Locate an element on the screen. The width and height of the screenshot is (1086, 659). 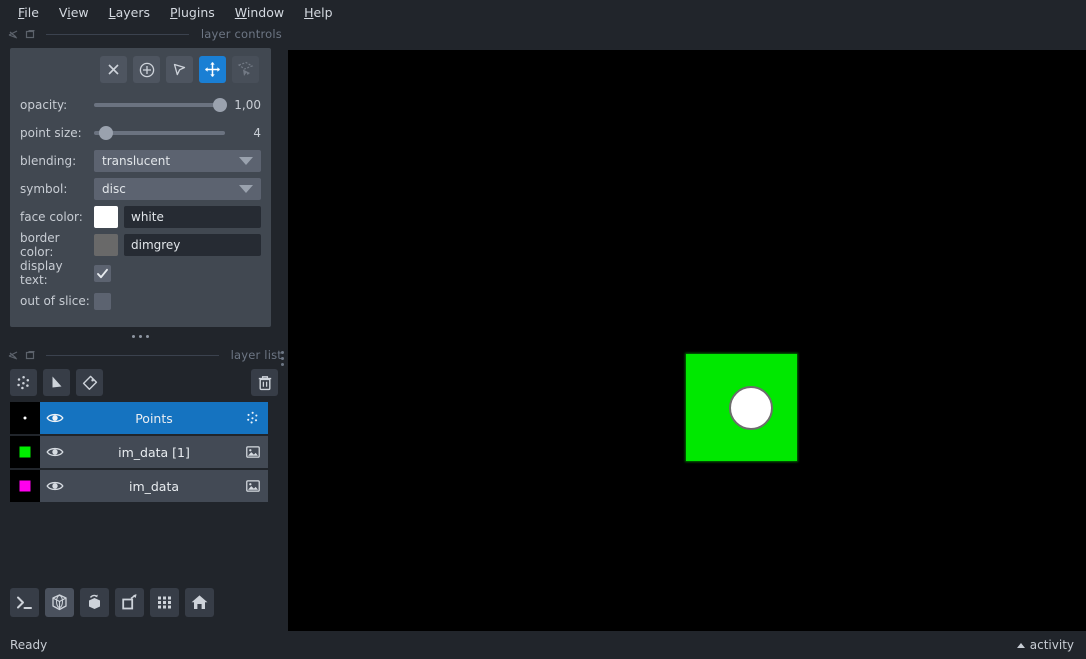
left-dock-filler is located at coordinates (144, 542).